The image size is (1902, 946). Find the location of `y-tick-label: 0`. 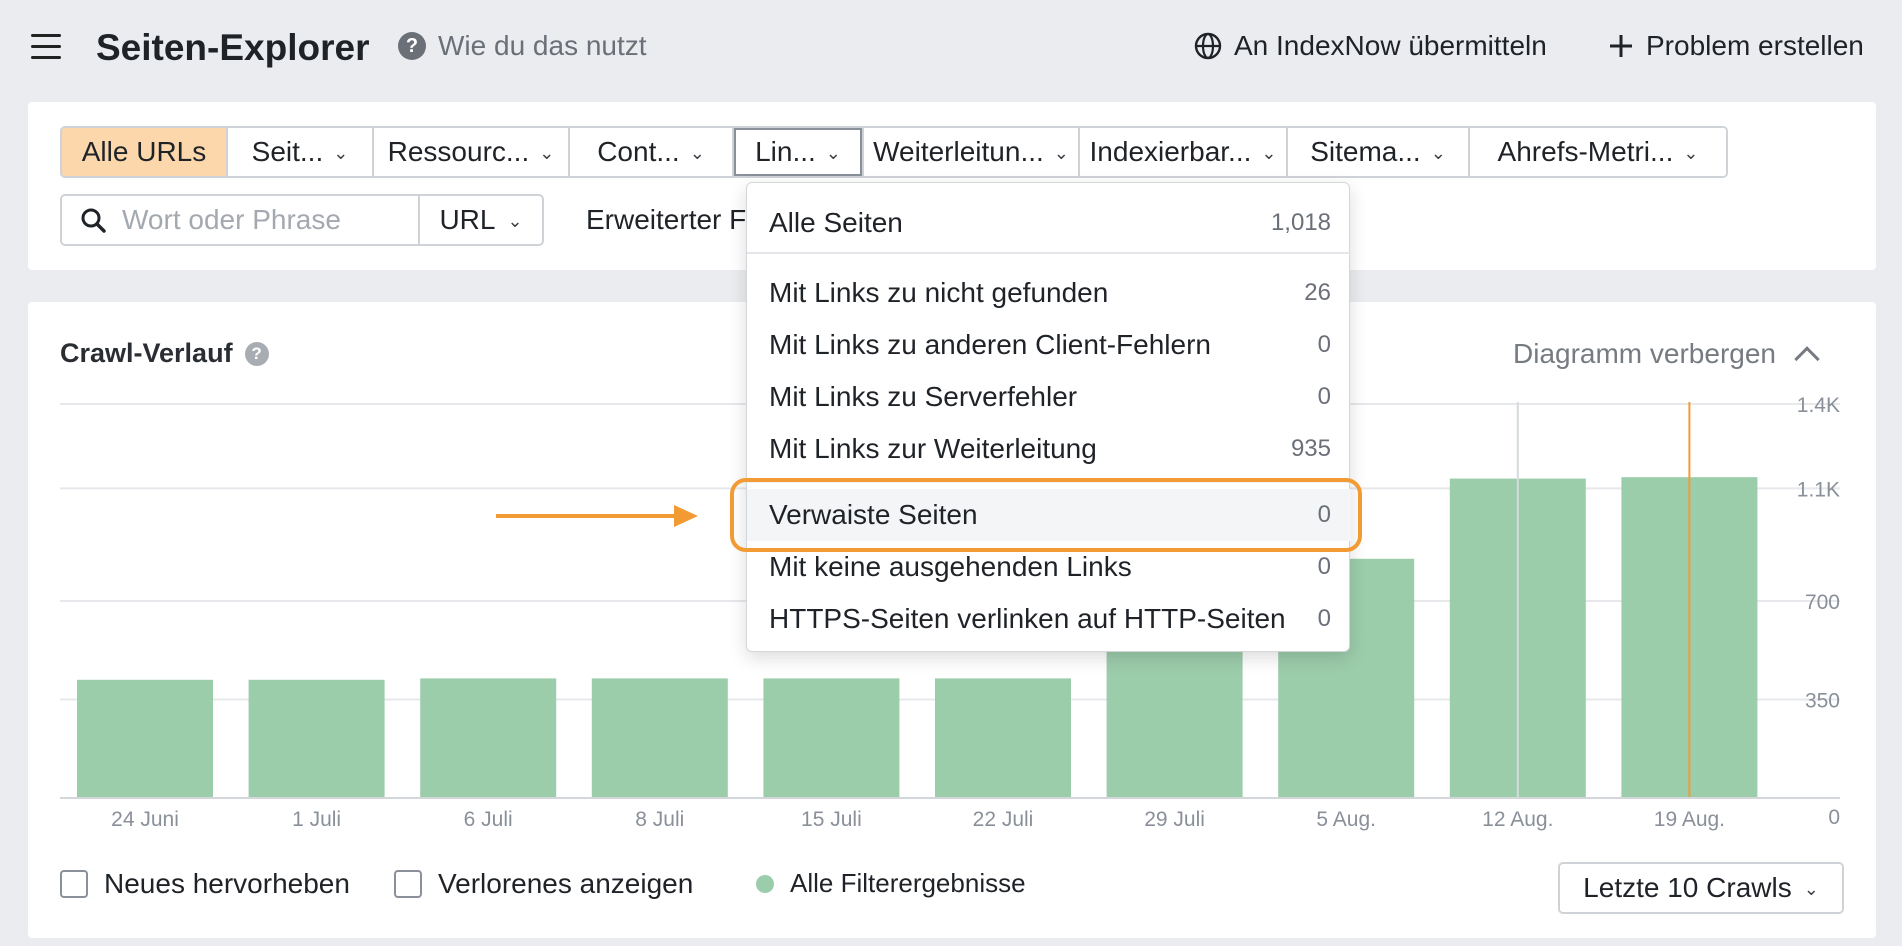

y-tick-label: 0 is located at coordinates (1834, 817).